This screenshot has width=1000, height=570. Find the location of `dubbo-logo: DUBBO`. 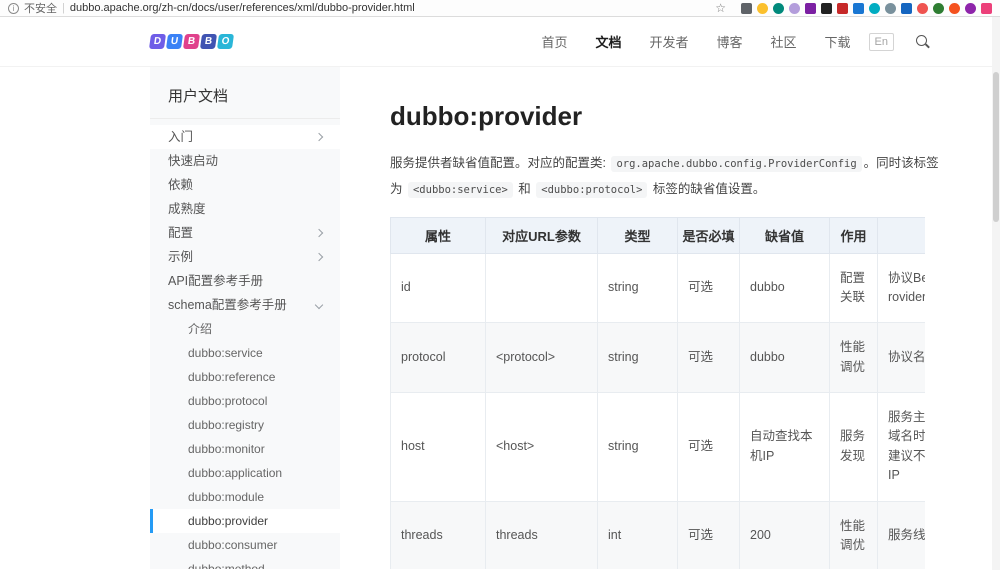

dubbo-logo: DUBBO is located at coordinates (191, 41).